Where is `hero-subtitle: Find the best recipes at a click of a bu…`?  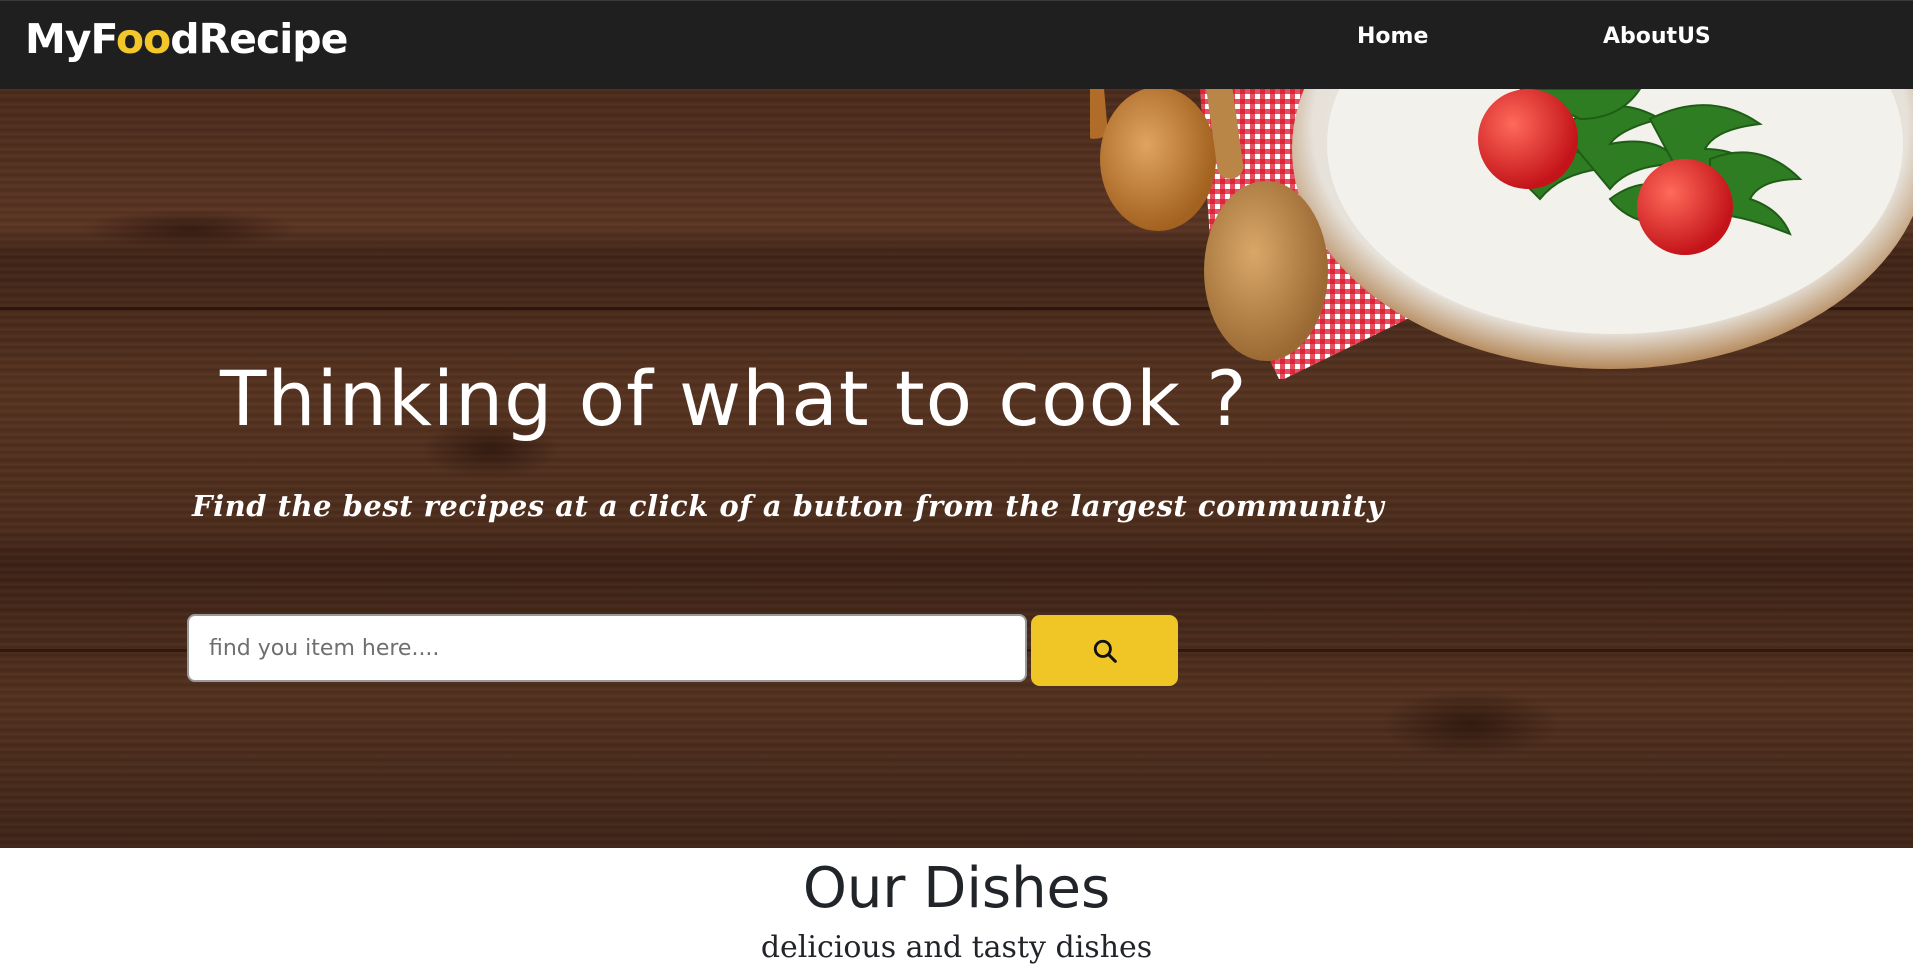 hero-subtitle: Find the best recipes at a click of a bu… is located at coordinates (788, 506).